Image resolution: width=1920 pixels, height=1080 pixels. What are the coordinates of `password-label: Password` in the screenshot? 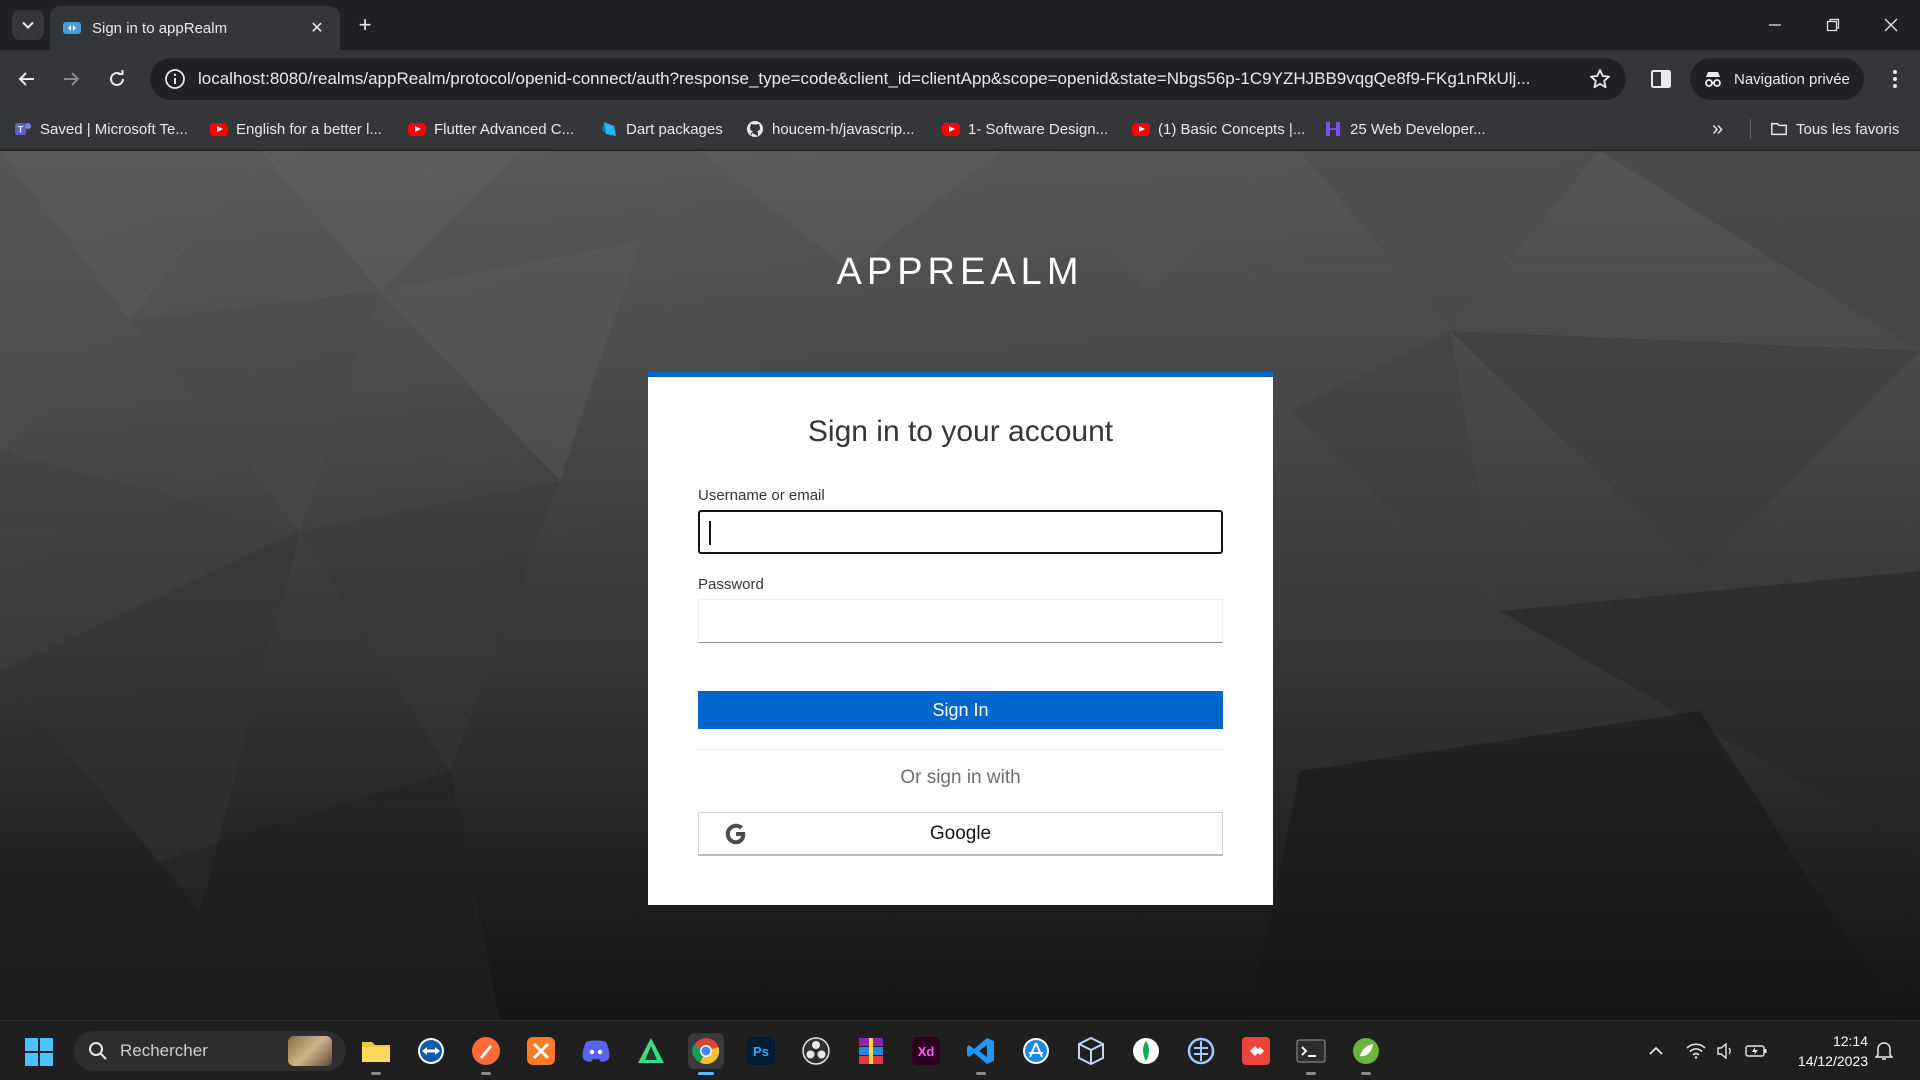 It's located at (731, 584).